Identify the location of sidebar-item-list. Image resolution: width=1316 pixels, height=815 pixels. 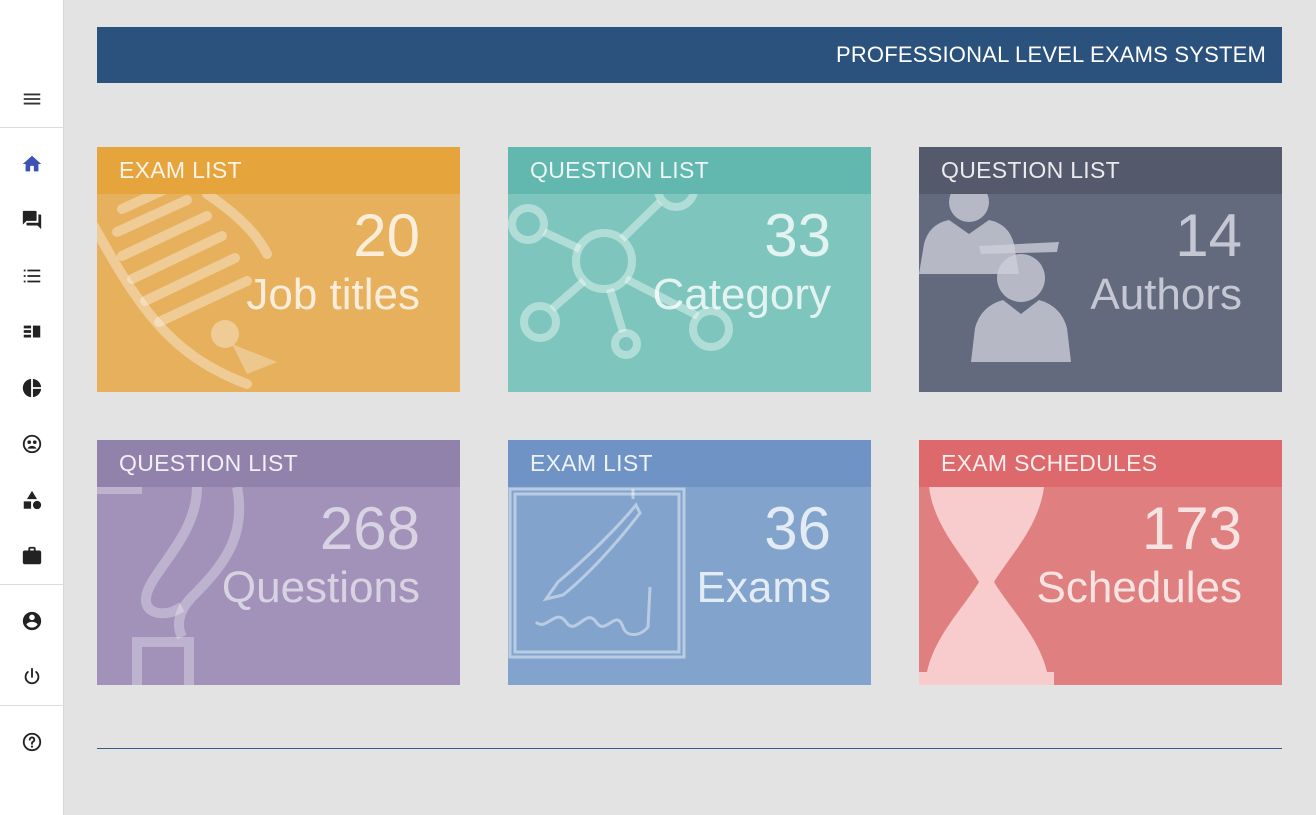
(32, 276).